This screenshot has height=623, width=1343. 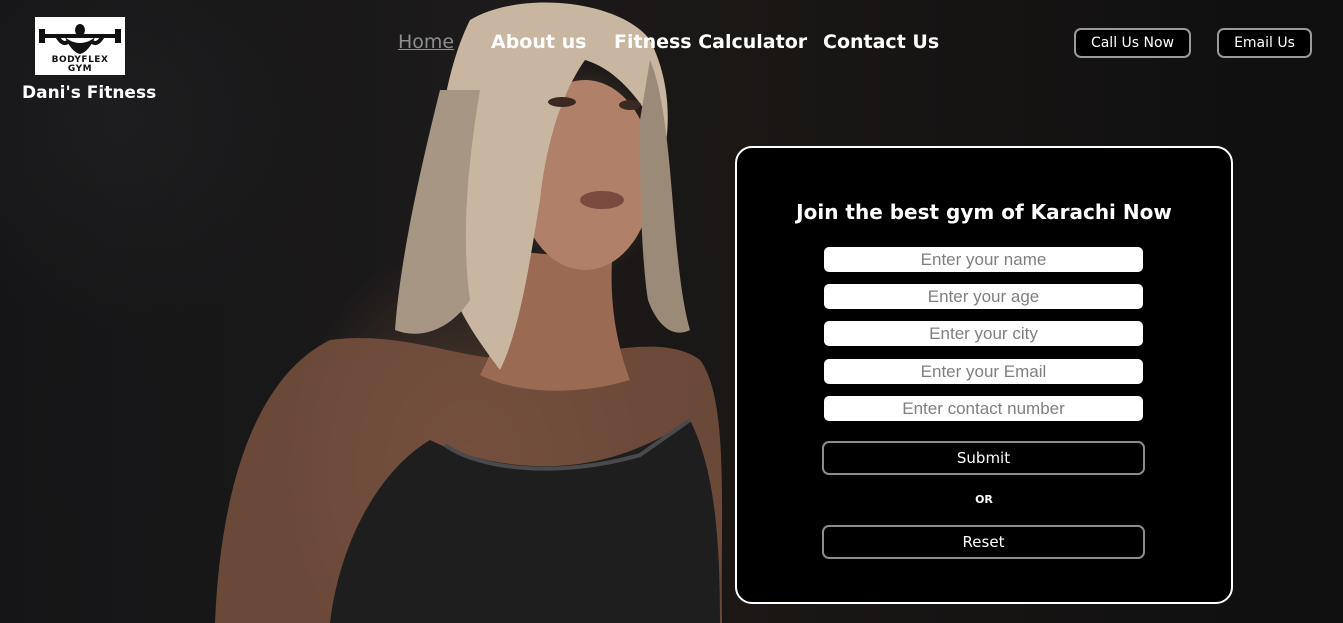 What do you see at coordinates (426, 42) in the screenshot?
I see `nav-home: Home` at bounding box center [426, 42].